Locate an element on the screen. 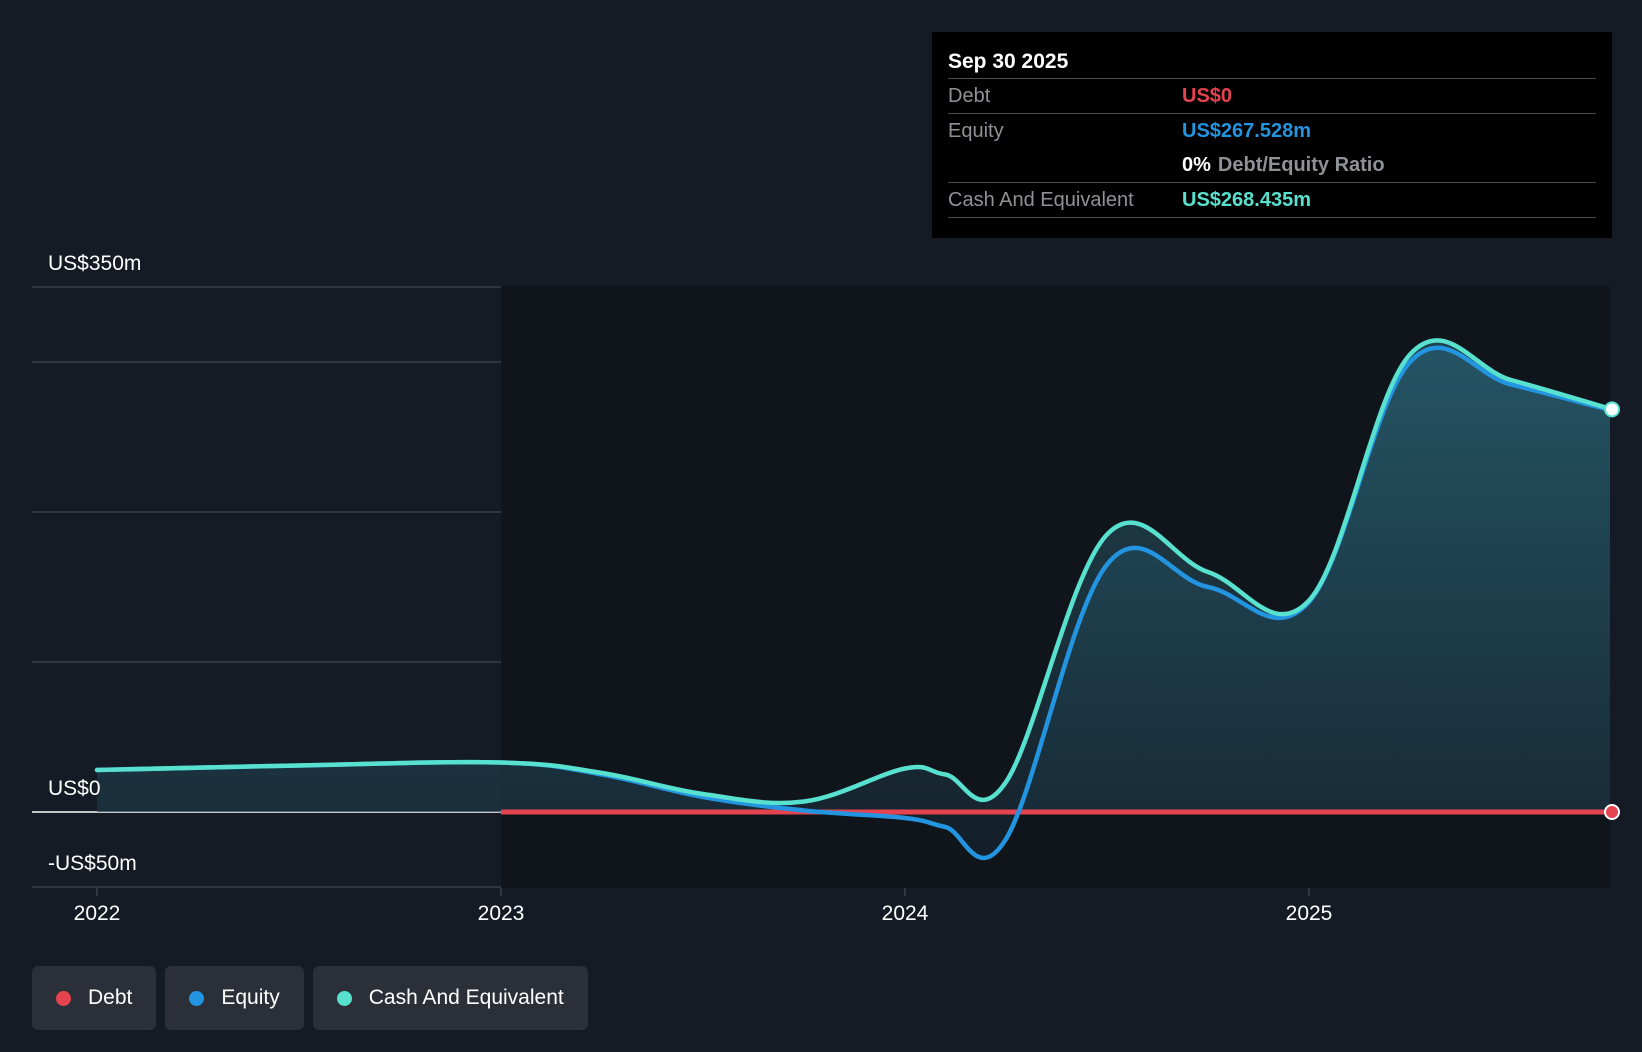 The height and width of the screenshot is (1052, 1642). x-tick-label: 2022 is located at coordinates (97, 913).